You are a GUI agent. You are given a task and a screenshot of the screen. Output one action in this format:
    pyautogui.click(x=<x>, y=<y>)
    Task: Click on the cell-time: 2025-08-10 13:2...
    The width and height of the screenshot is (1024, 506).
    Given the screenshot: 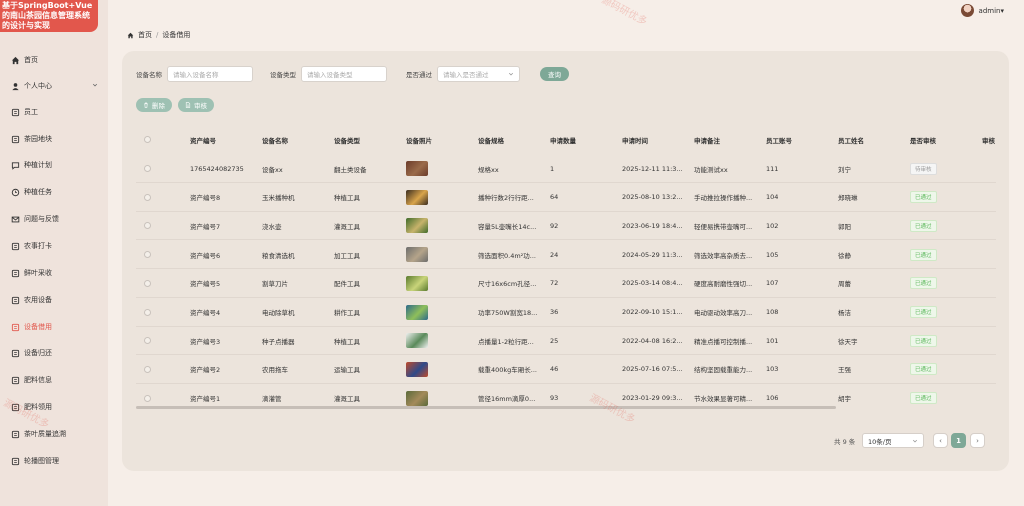 What is the action you would take?
    pyautogui.click(x=652, y=197)
    